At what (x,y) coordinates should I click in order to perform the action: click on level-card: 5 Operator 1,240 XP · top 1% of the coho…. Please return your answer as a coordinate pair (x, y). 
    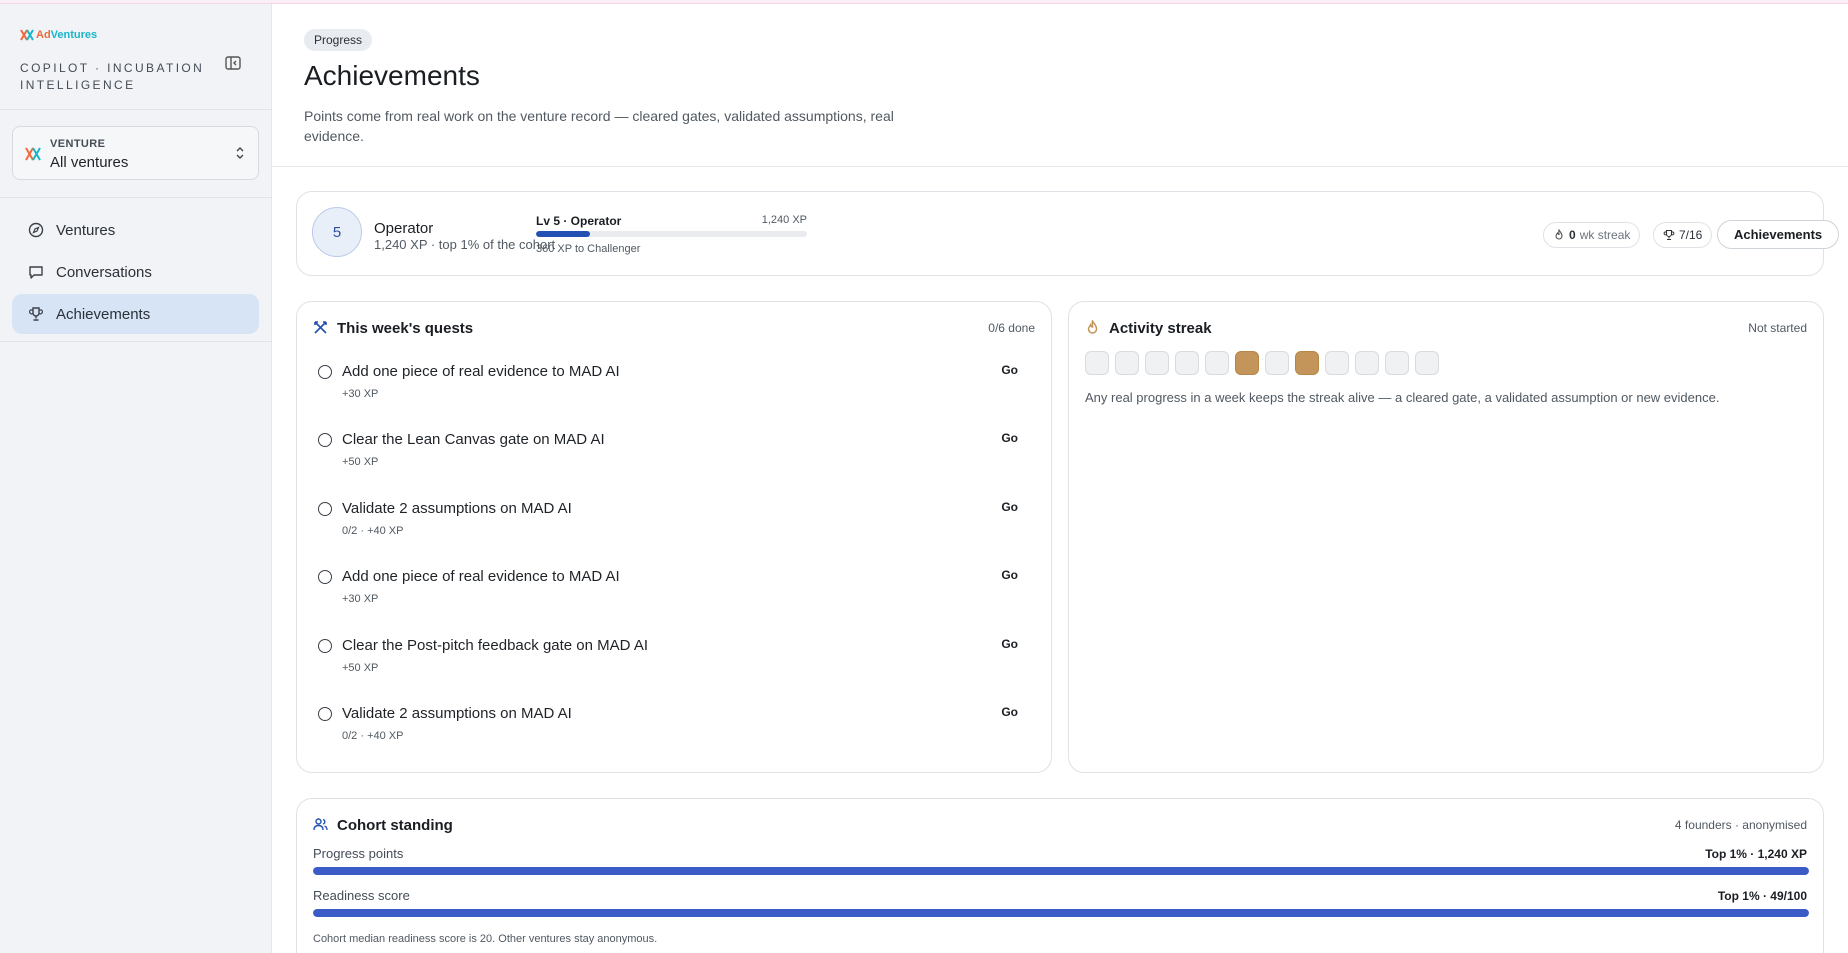
    Looking at the image, I should click on (1068, 233).